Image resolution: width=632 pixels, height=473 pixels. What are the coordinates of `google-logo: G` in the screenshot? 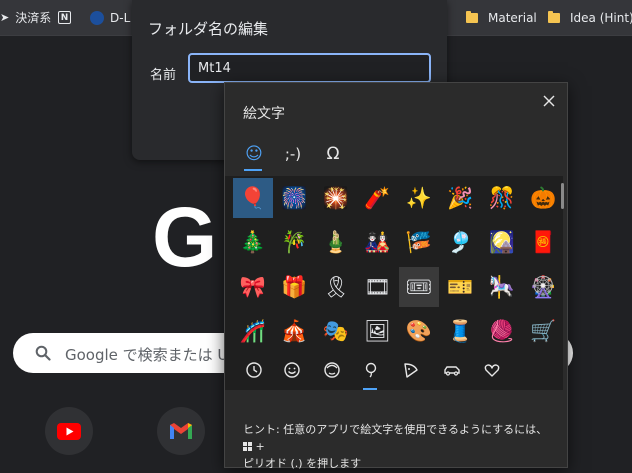 It's located at (185, 237).